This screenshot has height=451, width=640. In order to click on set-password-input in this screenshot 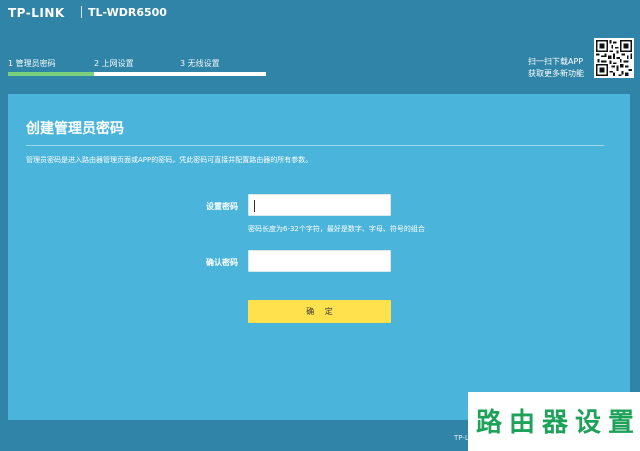, I will do `click(319, 205)`.